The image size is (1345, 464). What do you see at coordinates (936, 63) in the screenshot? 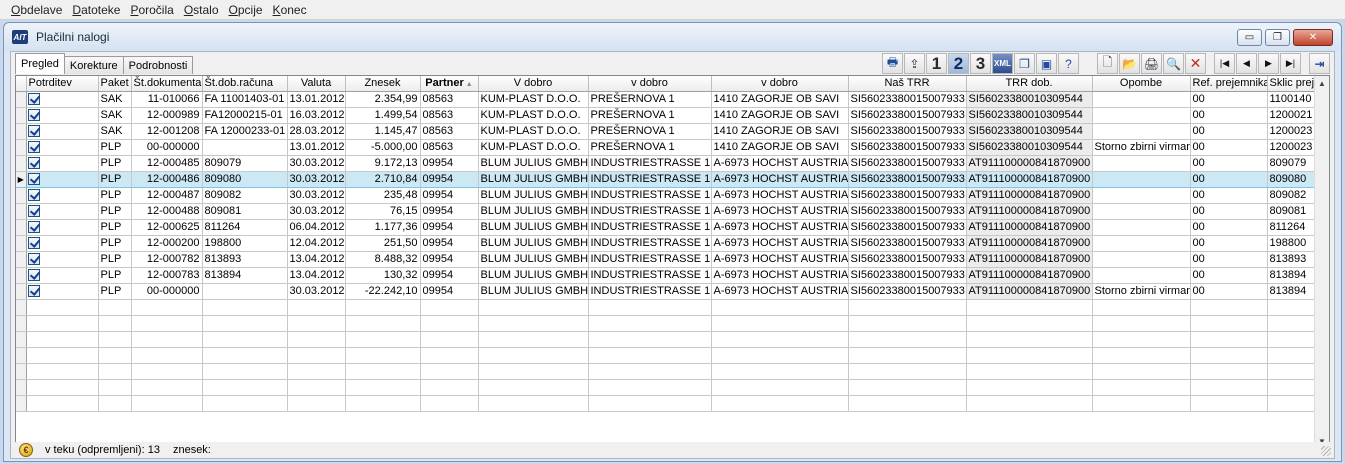
I see `level-1-button: 1` at bounding box center [936, 63].